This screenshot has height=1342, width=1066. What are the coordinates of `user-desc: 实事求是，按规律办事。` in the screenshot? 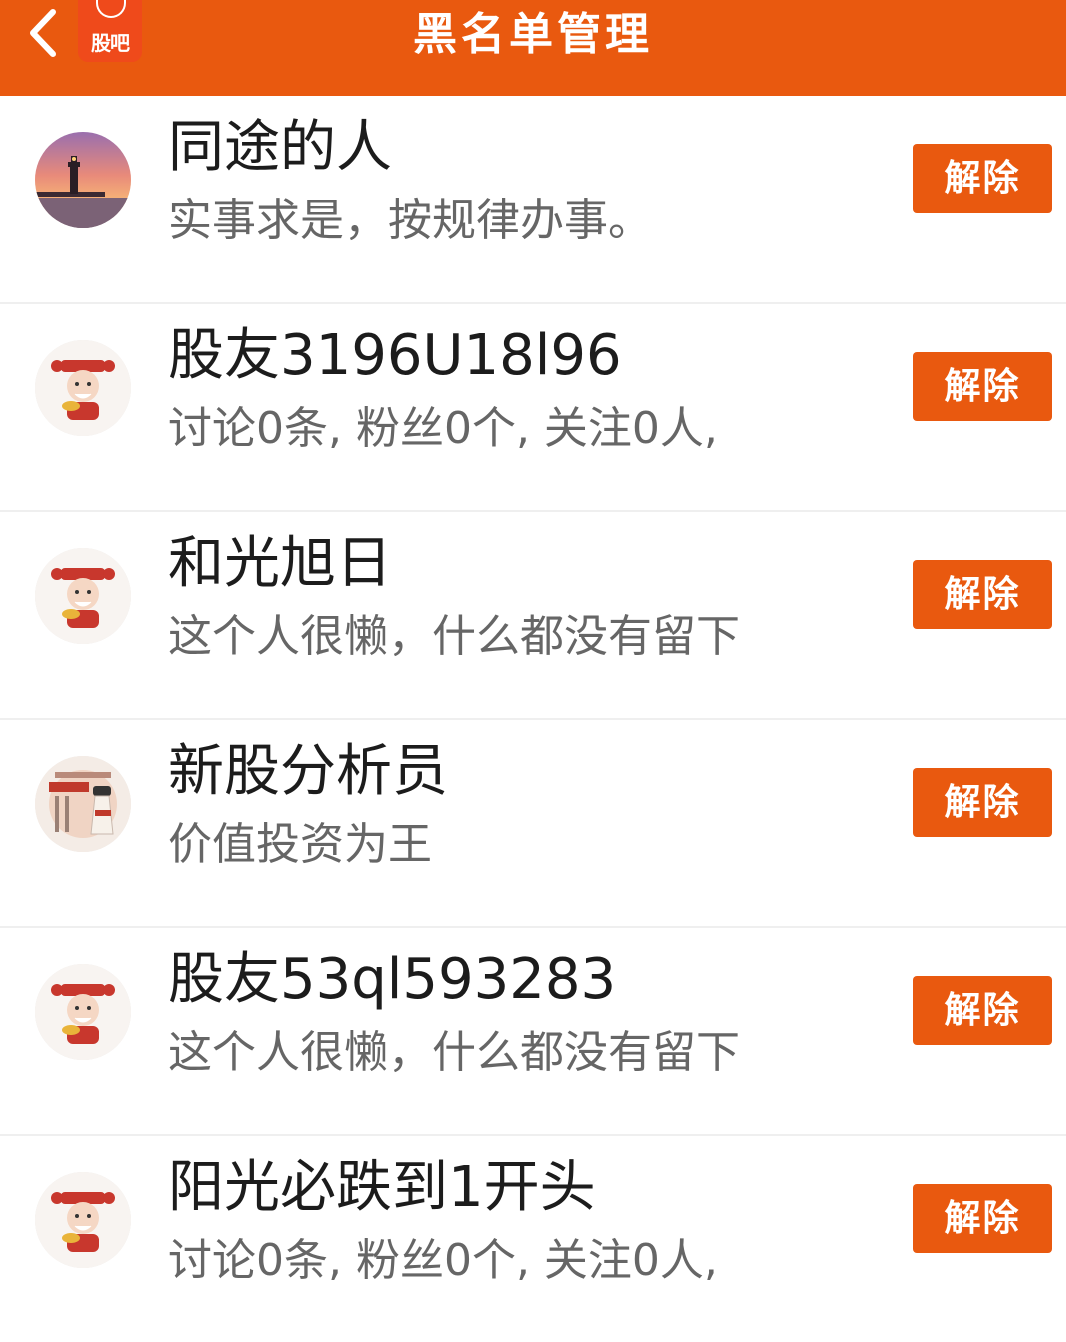 It's located at (410, 220).